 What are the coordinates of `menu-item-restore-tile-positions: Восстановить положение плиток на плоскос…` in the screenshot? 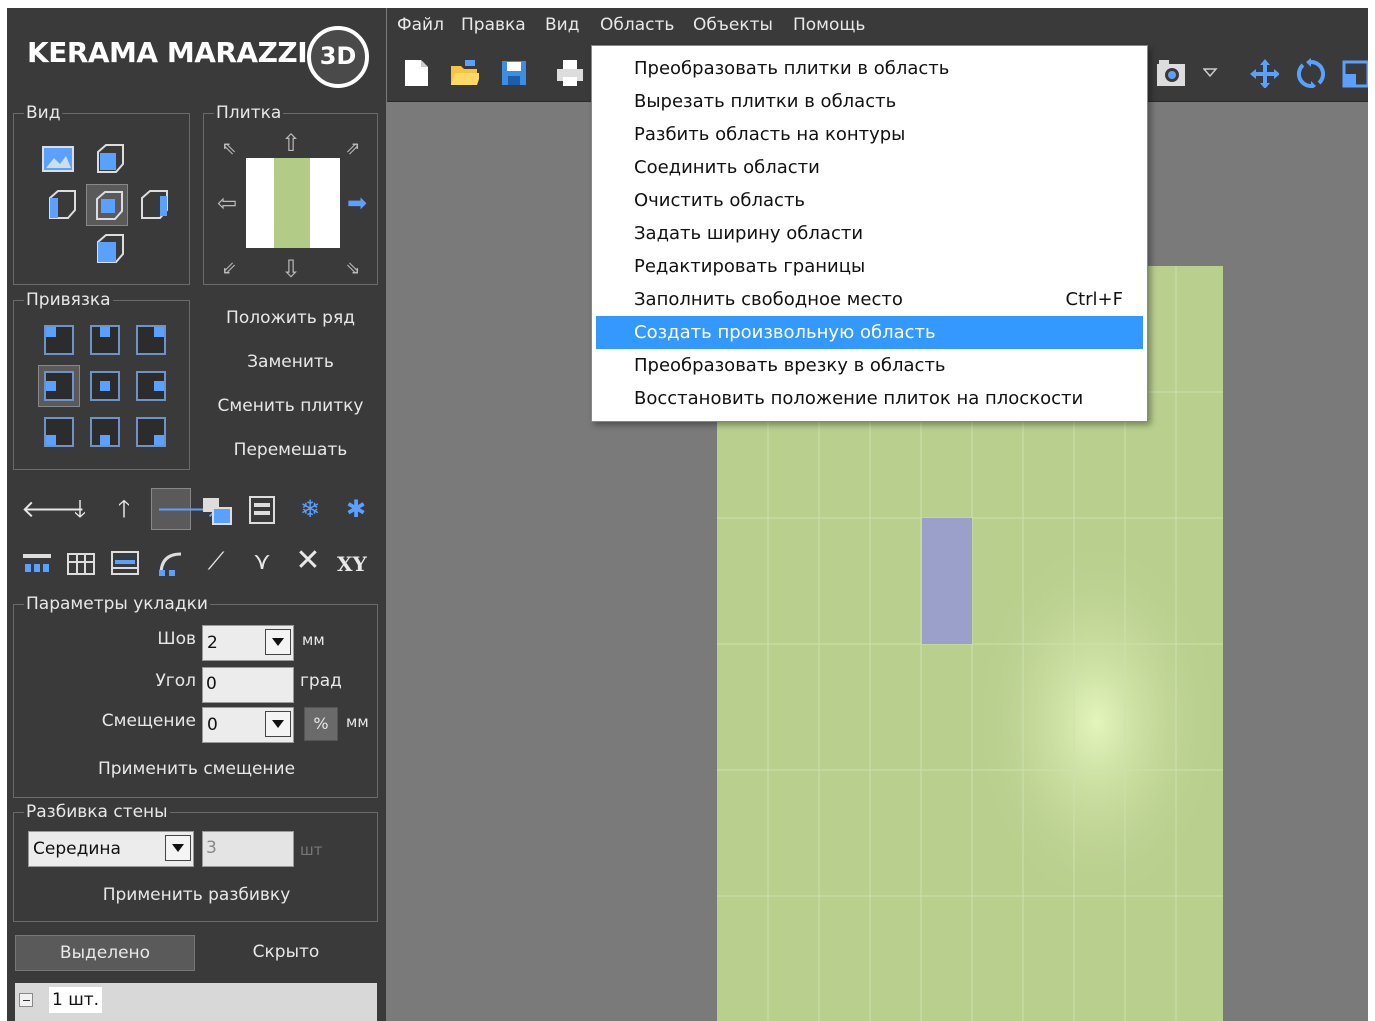 It's located at (869, 398).